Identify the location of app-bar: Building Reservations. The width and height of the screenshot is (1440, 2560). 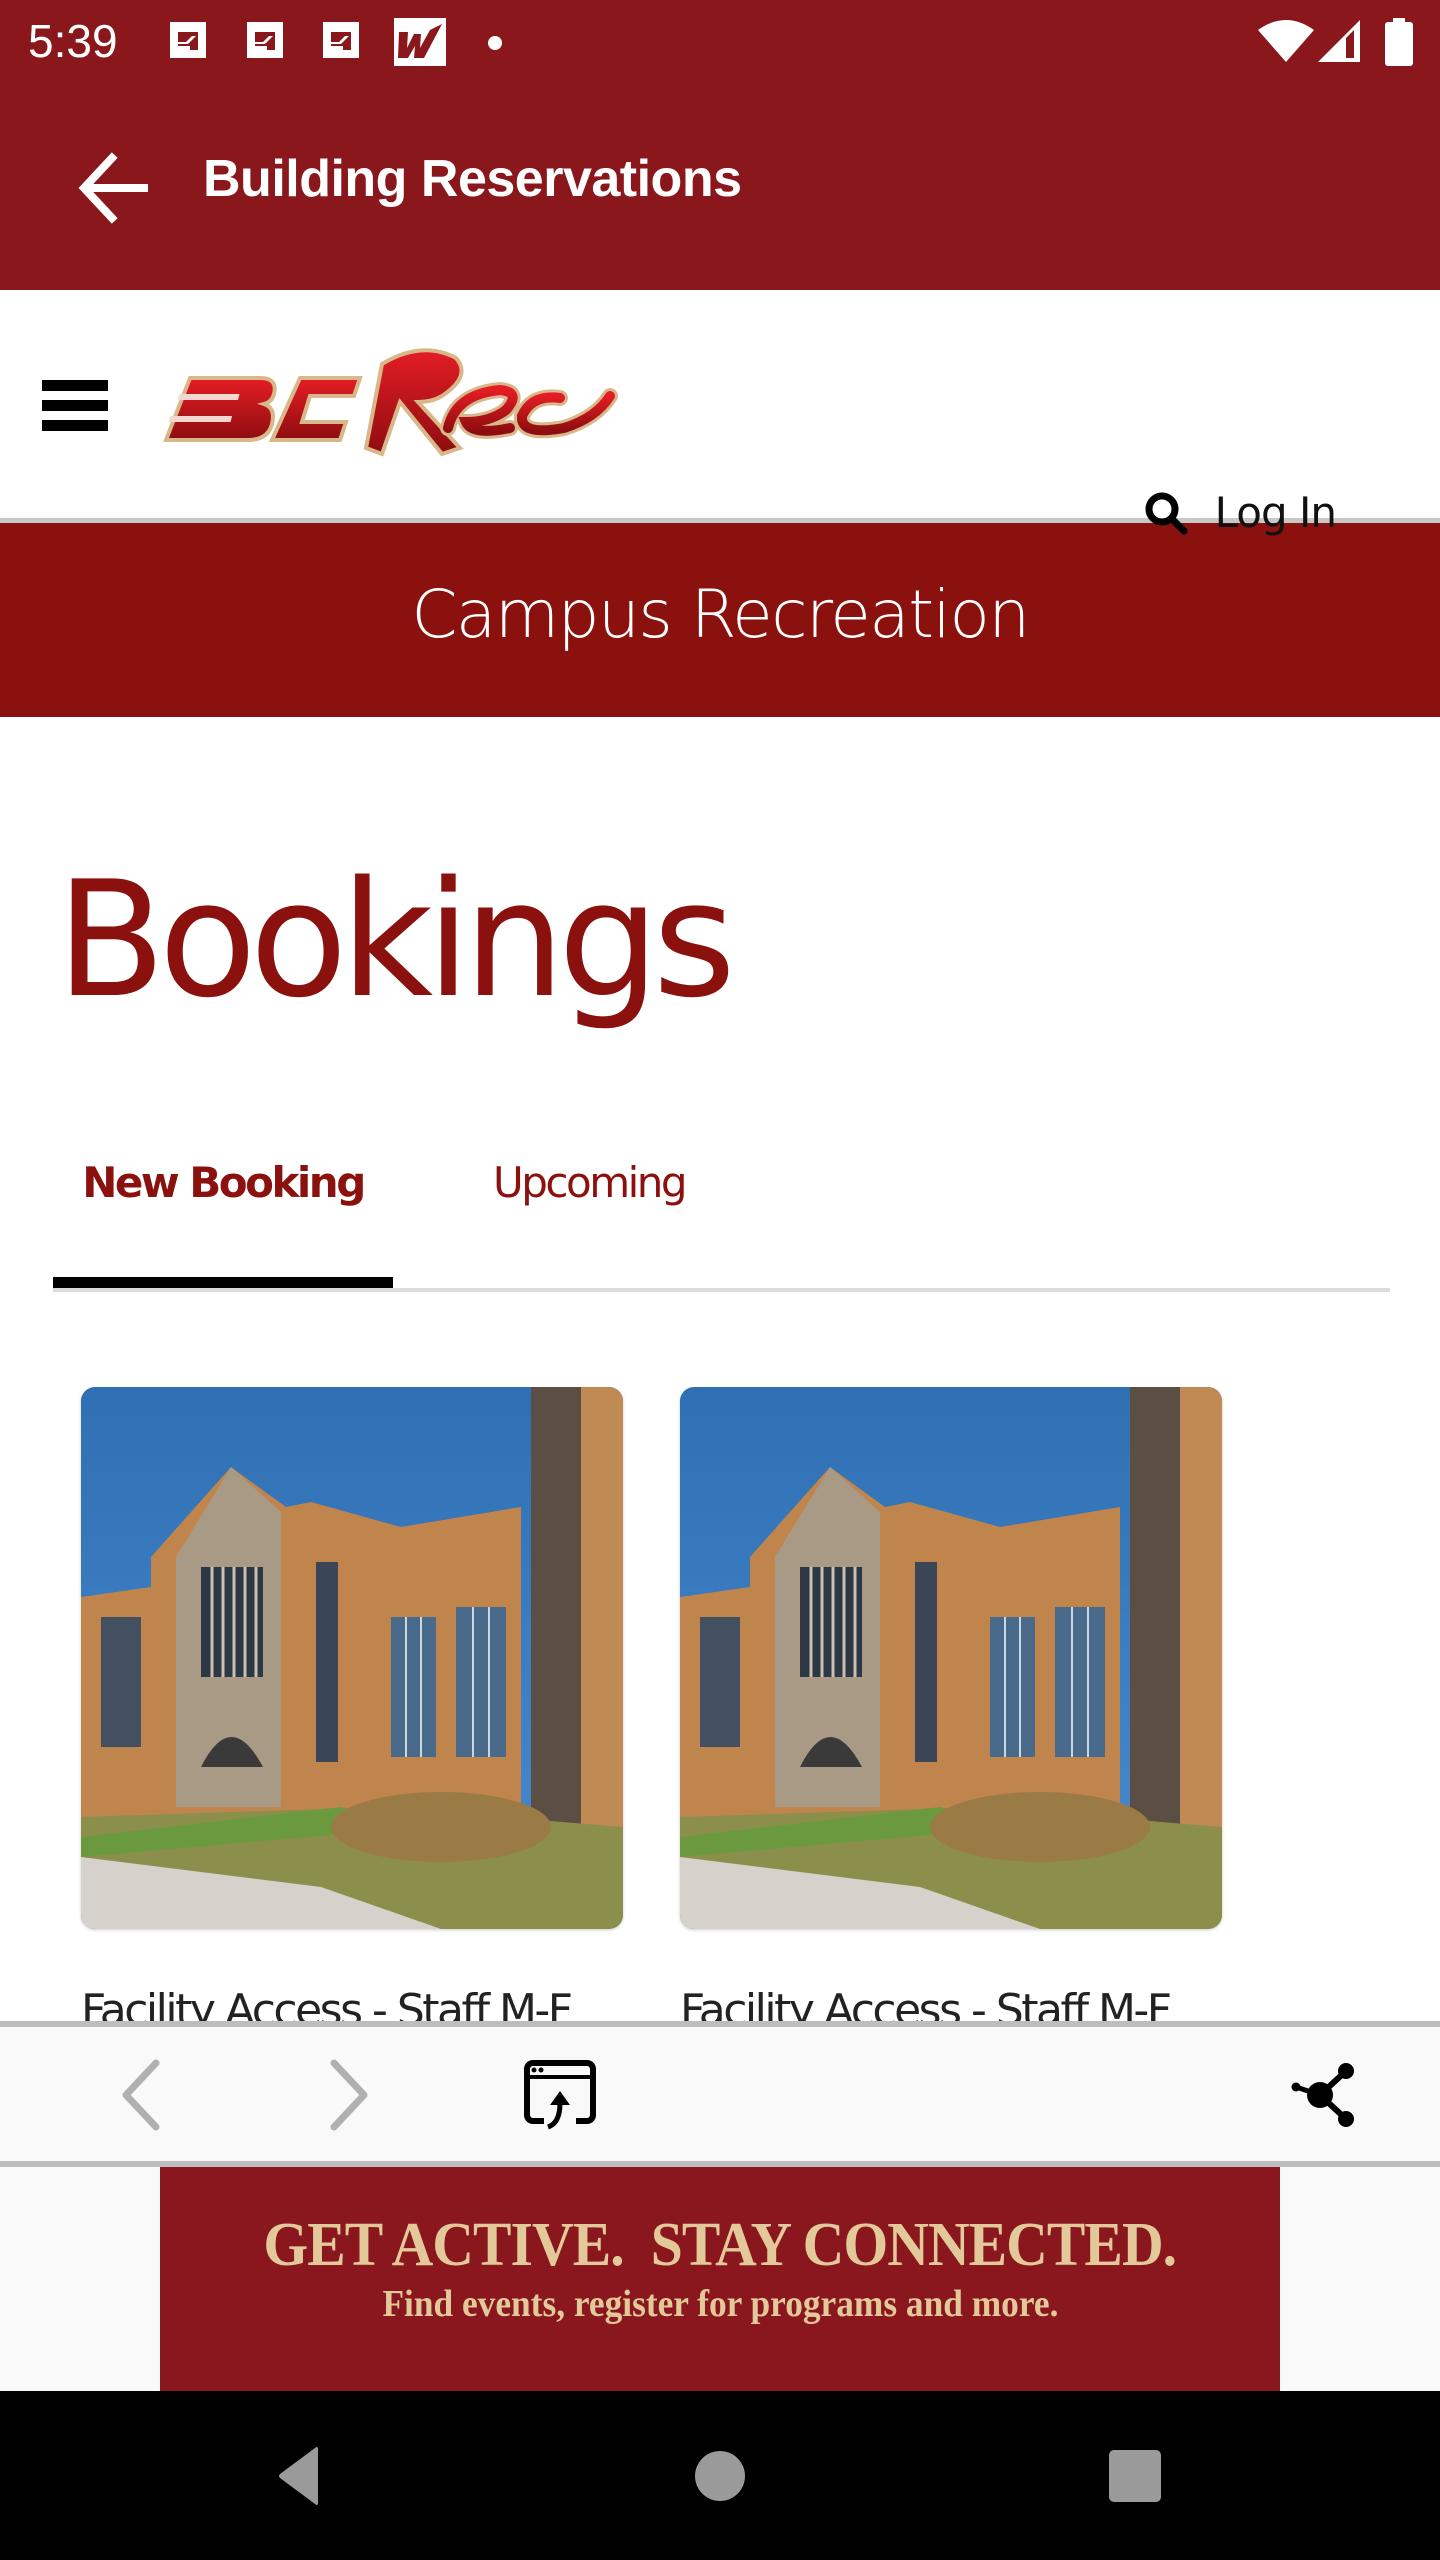
(720, 187).